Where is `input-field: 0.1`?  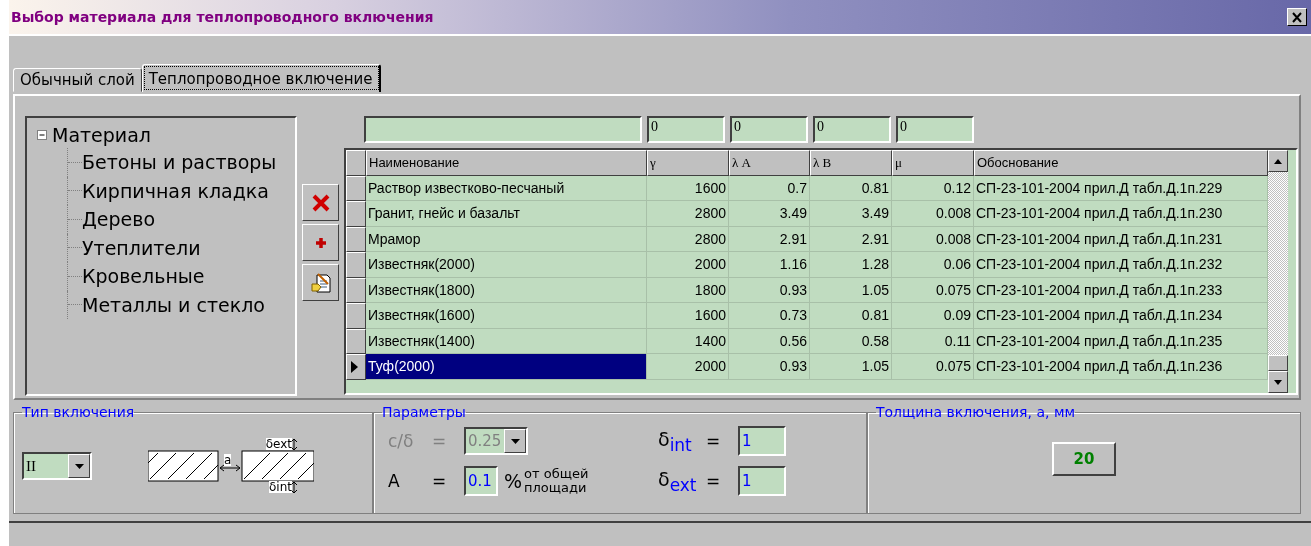
input-field: 0.1 is located at coordinates (481, 481).